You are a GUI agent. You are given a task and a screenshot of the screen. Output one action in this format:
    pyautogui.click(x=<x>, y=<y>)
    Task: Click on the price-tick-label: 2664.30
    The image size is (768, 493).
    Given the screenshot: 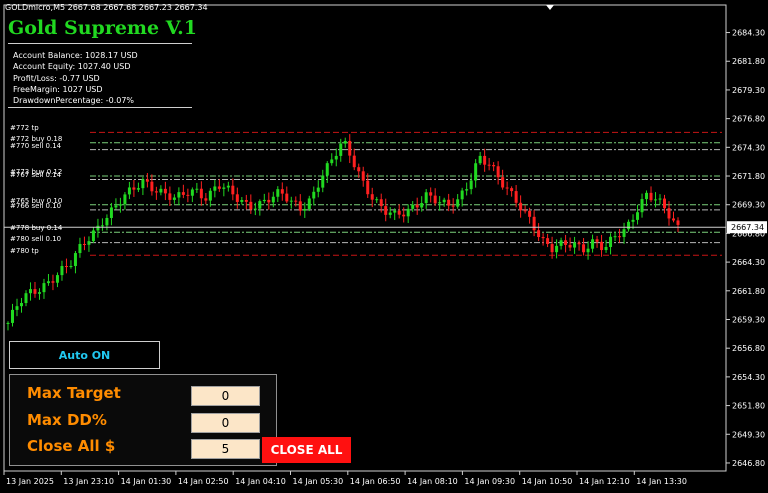 What is the action you would take?
    pyautogui.click(x=748, y=262)
    